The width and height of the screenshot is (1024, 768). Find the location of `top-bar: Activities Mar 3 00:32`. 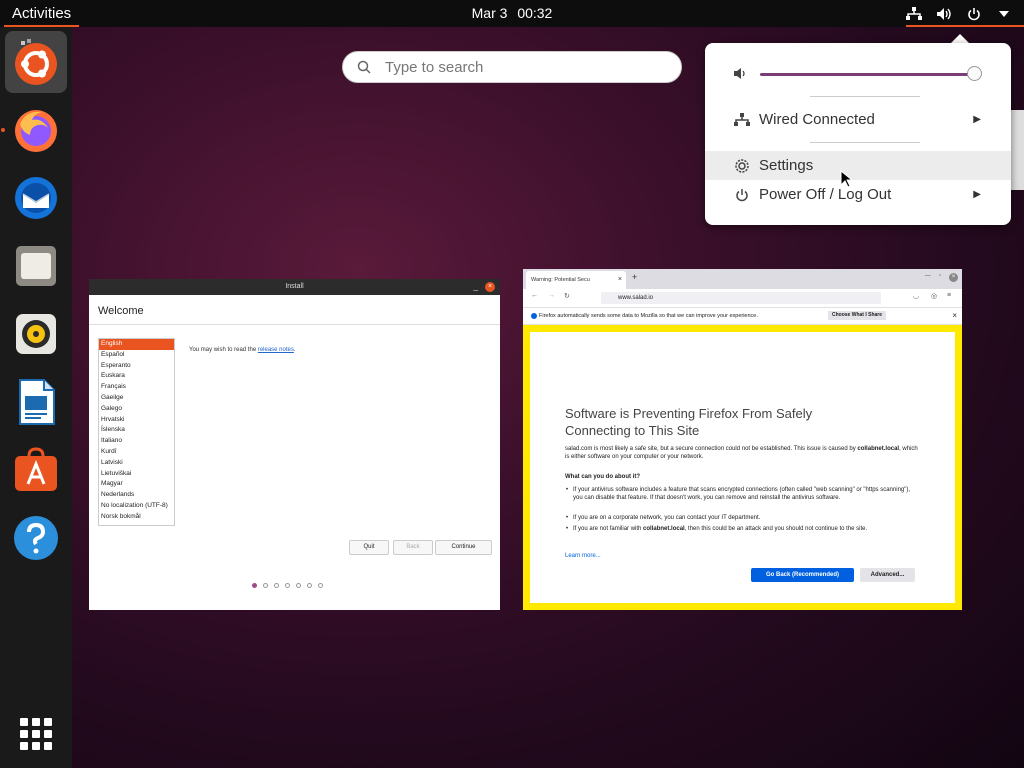

top-bar: Activities Mar 3 00:32 is located at coordinates (512, 13).